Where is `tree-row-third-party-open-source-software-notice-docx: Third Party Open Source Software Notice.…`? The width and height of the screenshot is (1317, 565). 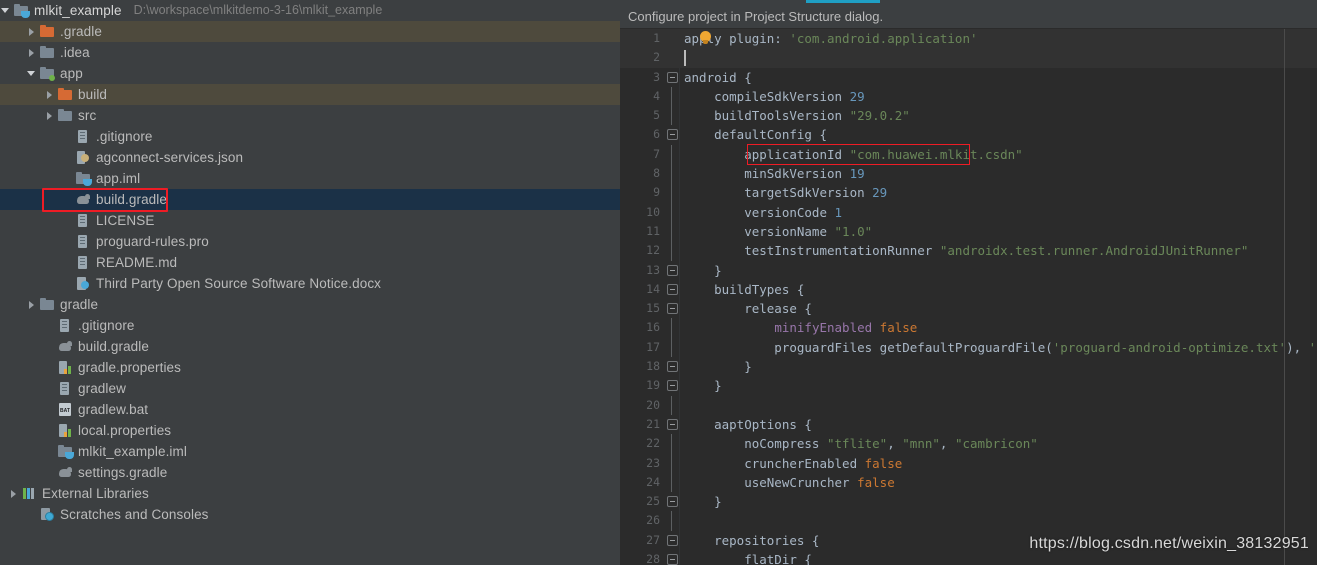 tree-row-third-party-open-source-software-notice-docx: Third Party Open Source Software Notice.… is located at coordinates (310, 283).